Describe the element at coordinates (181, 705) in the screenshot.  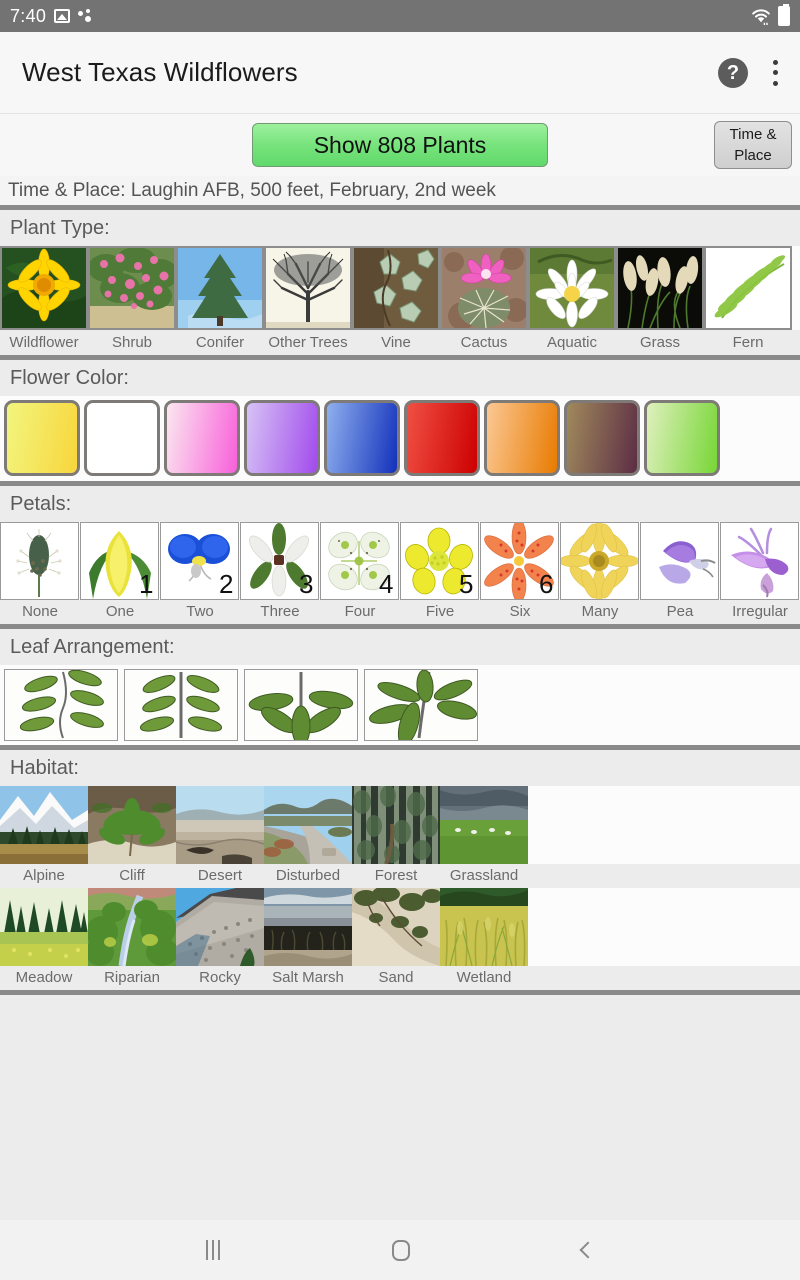
I see `leaf-tile-opposite` at that location.